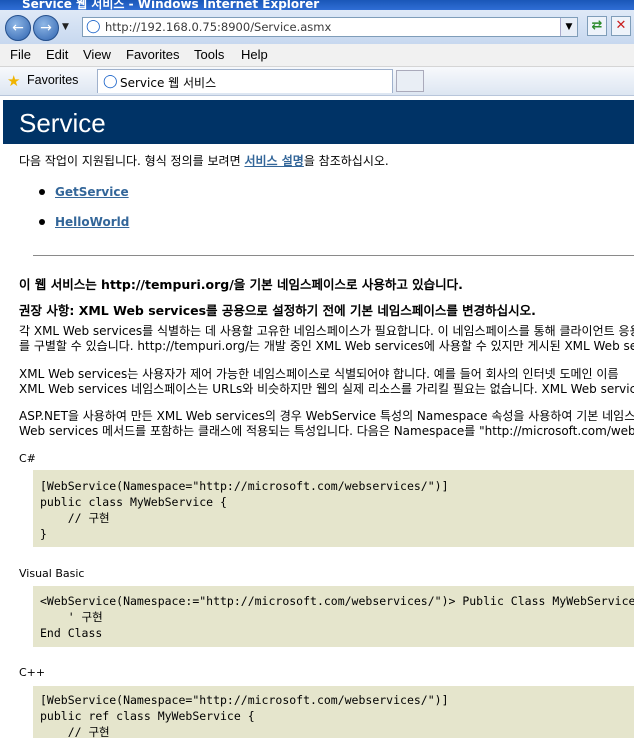  What do you see at coordinates (18, 28) in the screenshot?
I see `back-button: ←` at bounding box center [18, 28].